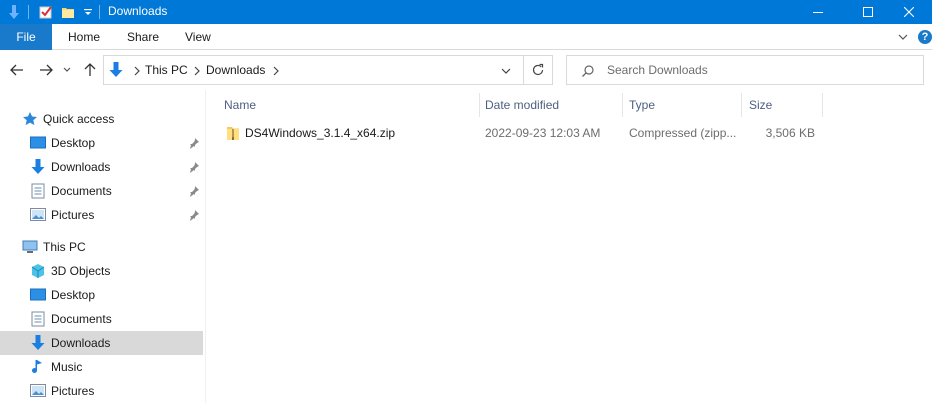 Image resolution: width=932 pixels, height=403 pixels. I want to click on nav-pc-downloads: Downloads, so click(101, 343).